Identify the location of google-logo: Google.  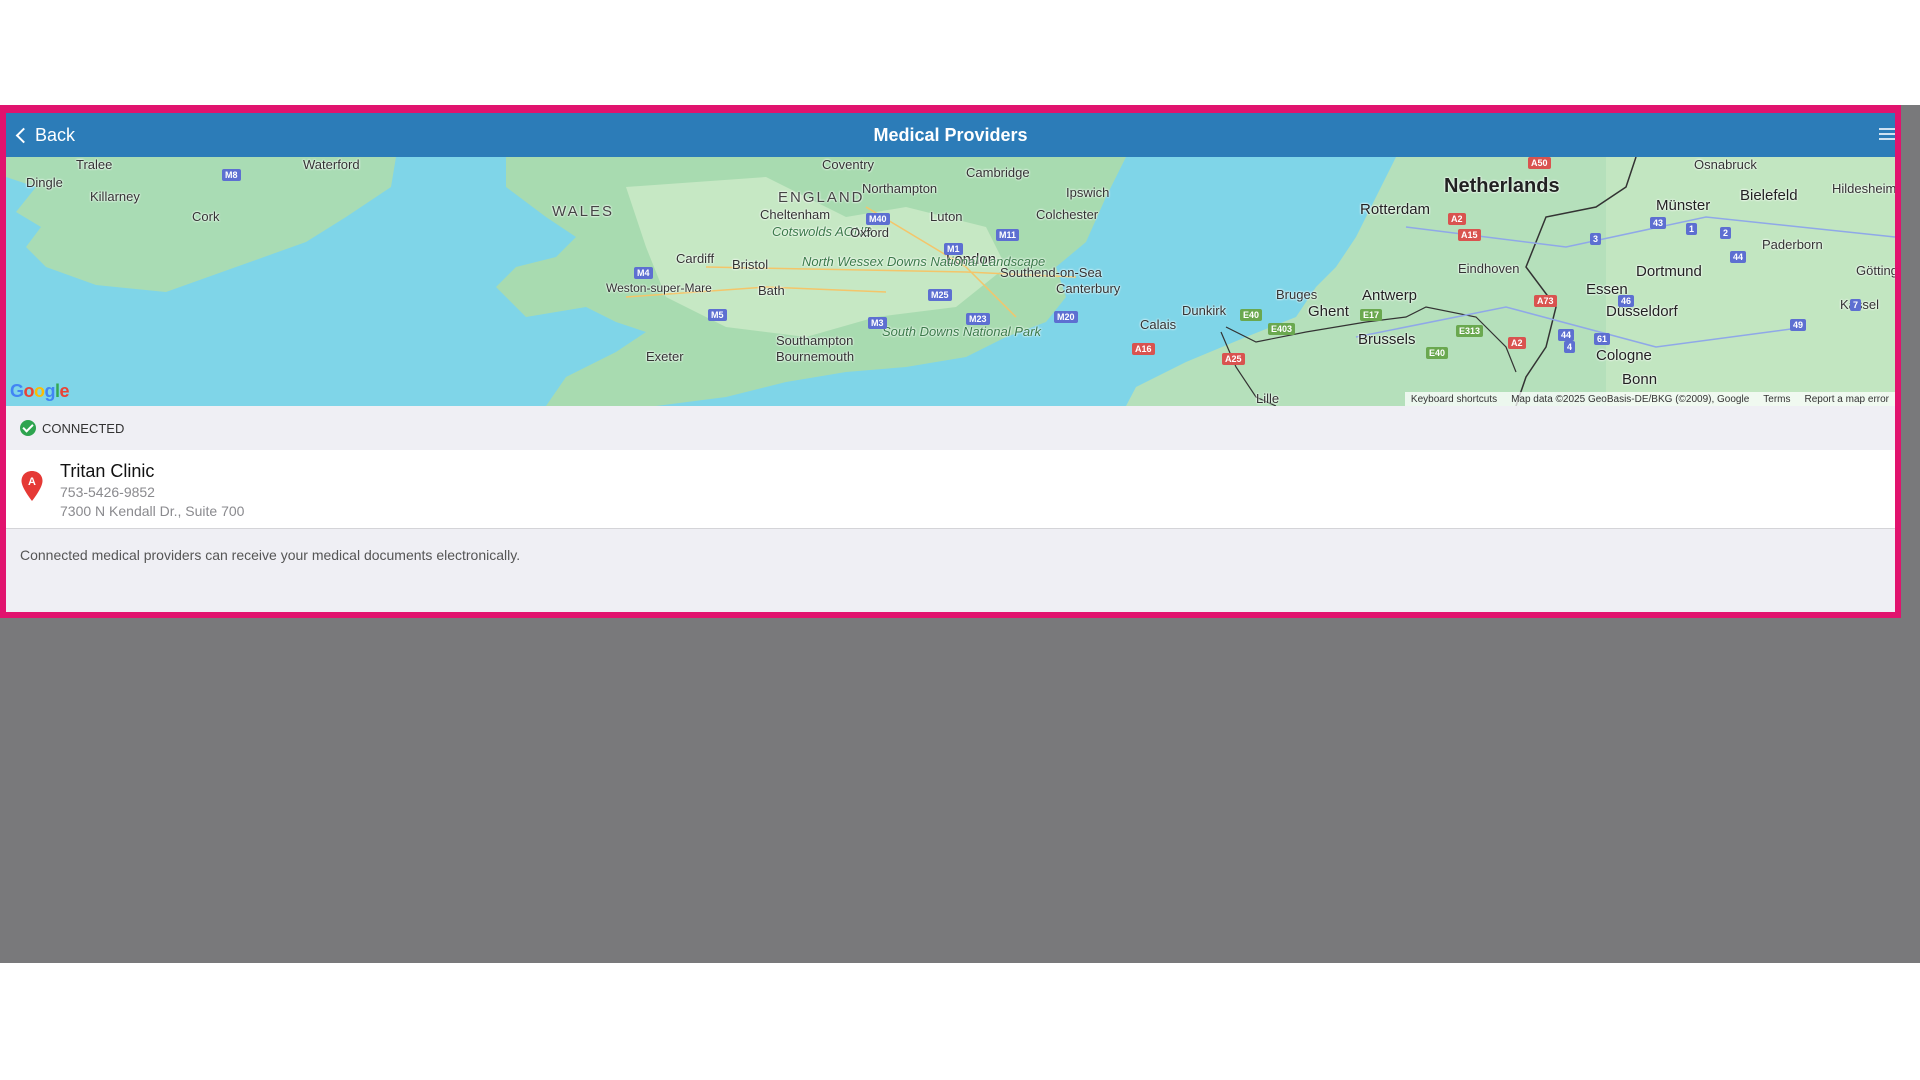
(40, 391).